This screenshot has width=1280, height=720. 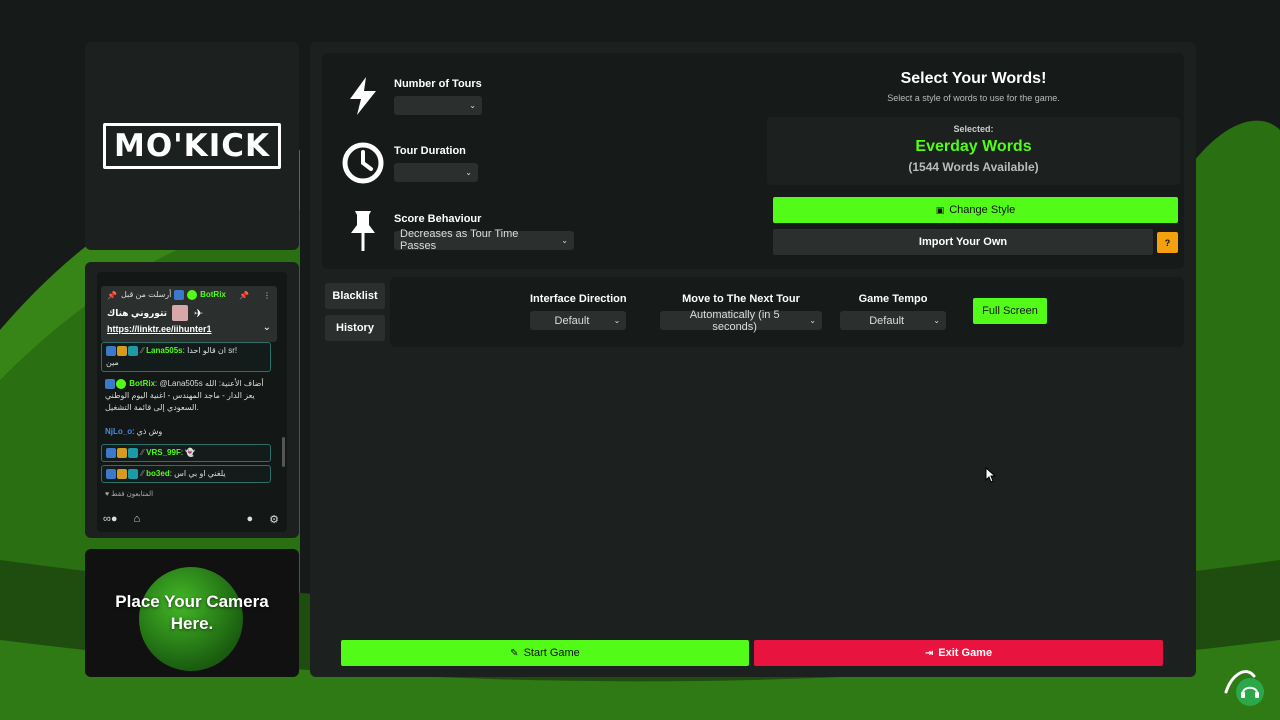 What do you see at coordinates (893, 320) in the screenshot?
I see `tempo-select: Default ⌄` at bounding box center [893, 320].